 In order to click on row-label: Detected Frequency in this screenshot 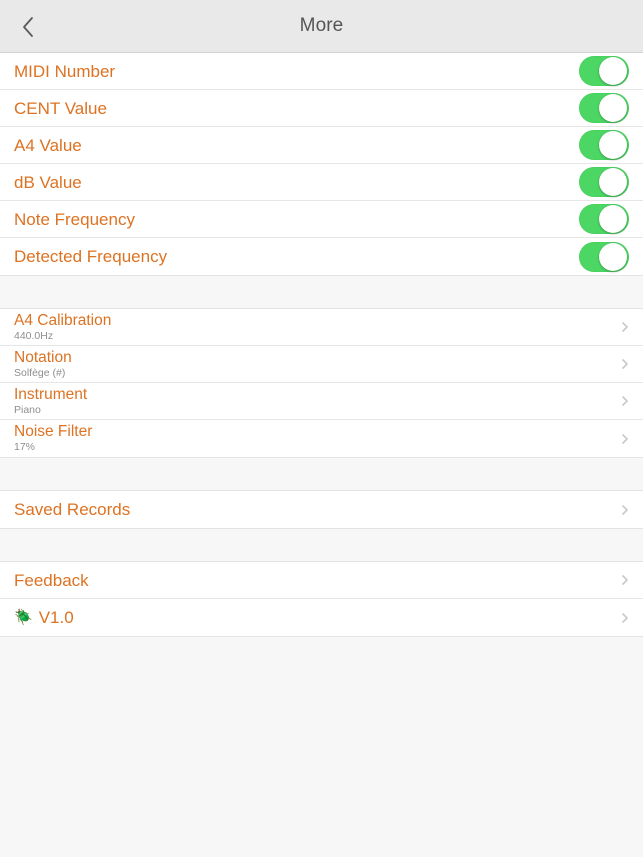, I will do `click(91, 256)`.